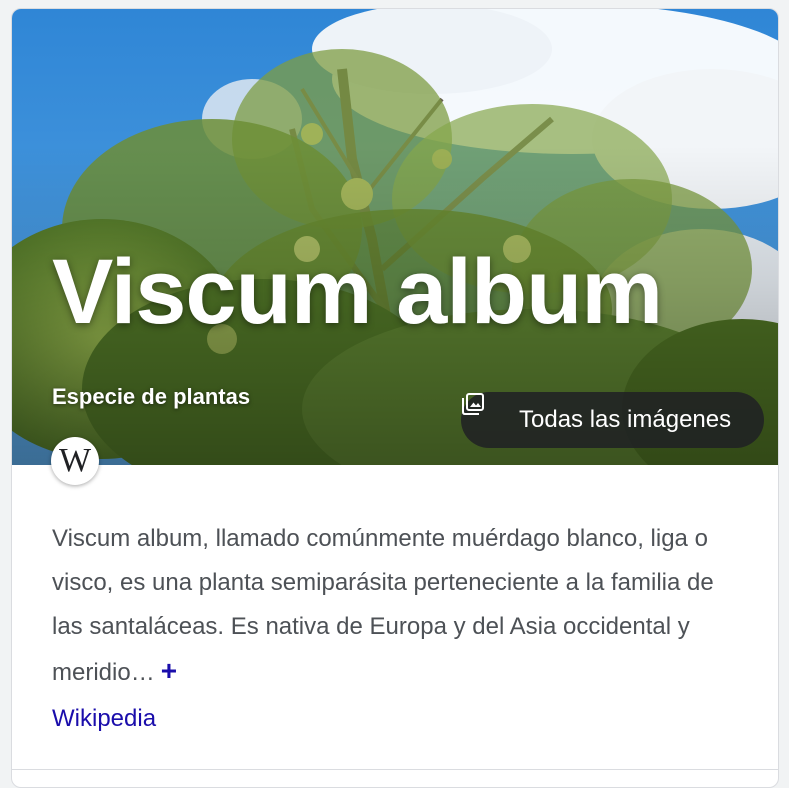  Describe the element at coordinates (104, 719) in the screenshot. I see `wikipedia-source-link: Wikipedia` at that location.